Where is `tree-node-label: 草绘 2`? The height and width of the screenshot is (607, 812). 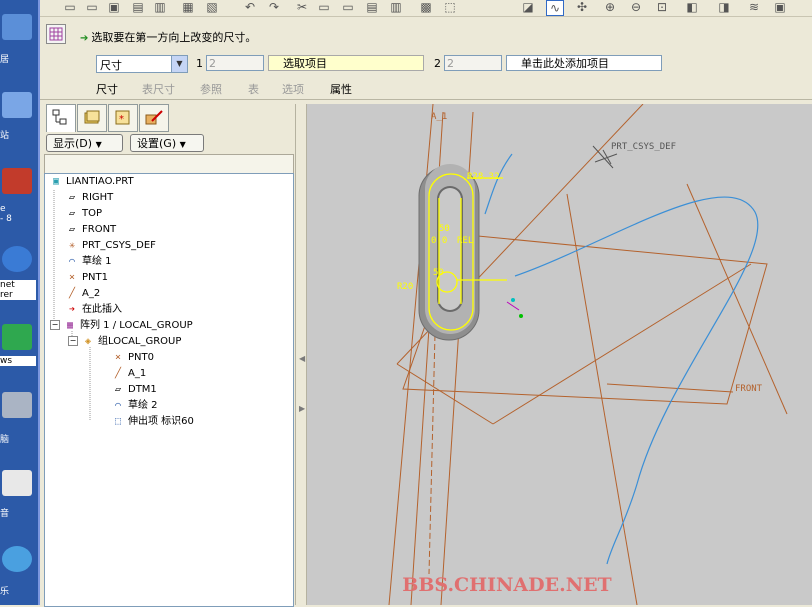 tree-node-label: 草绘 2 is located at coordinates (143, 405).